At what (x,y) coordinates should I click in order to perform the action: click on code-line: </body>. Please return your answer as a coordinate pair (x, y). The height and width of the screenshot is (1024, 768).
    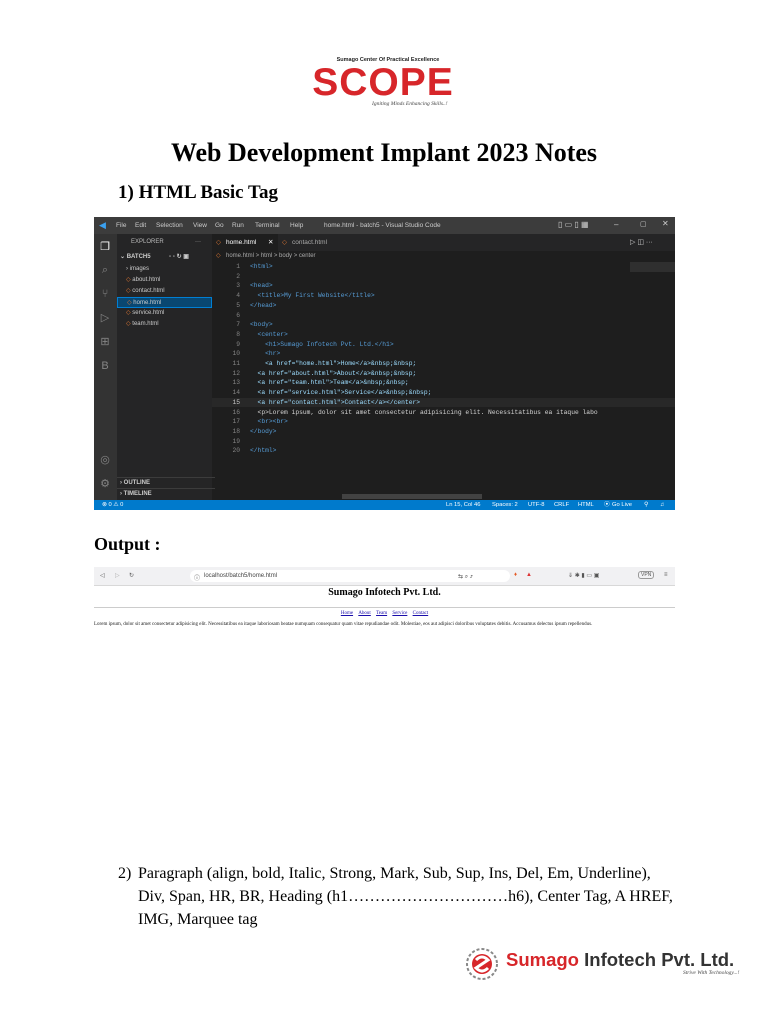
    Looking at the image, I should click on (263, 431).